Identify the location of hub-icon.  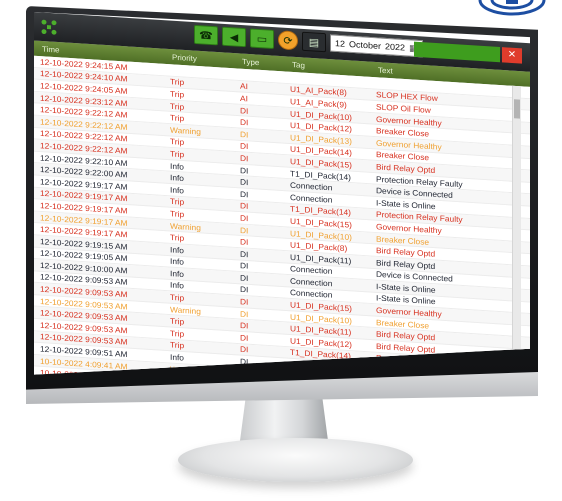
(512, 8).